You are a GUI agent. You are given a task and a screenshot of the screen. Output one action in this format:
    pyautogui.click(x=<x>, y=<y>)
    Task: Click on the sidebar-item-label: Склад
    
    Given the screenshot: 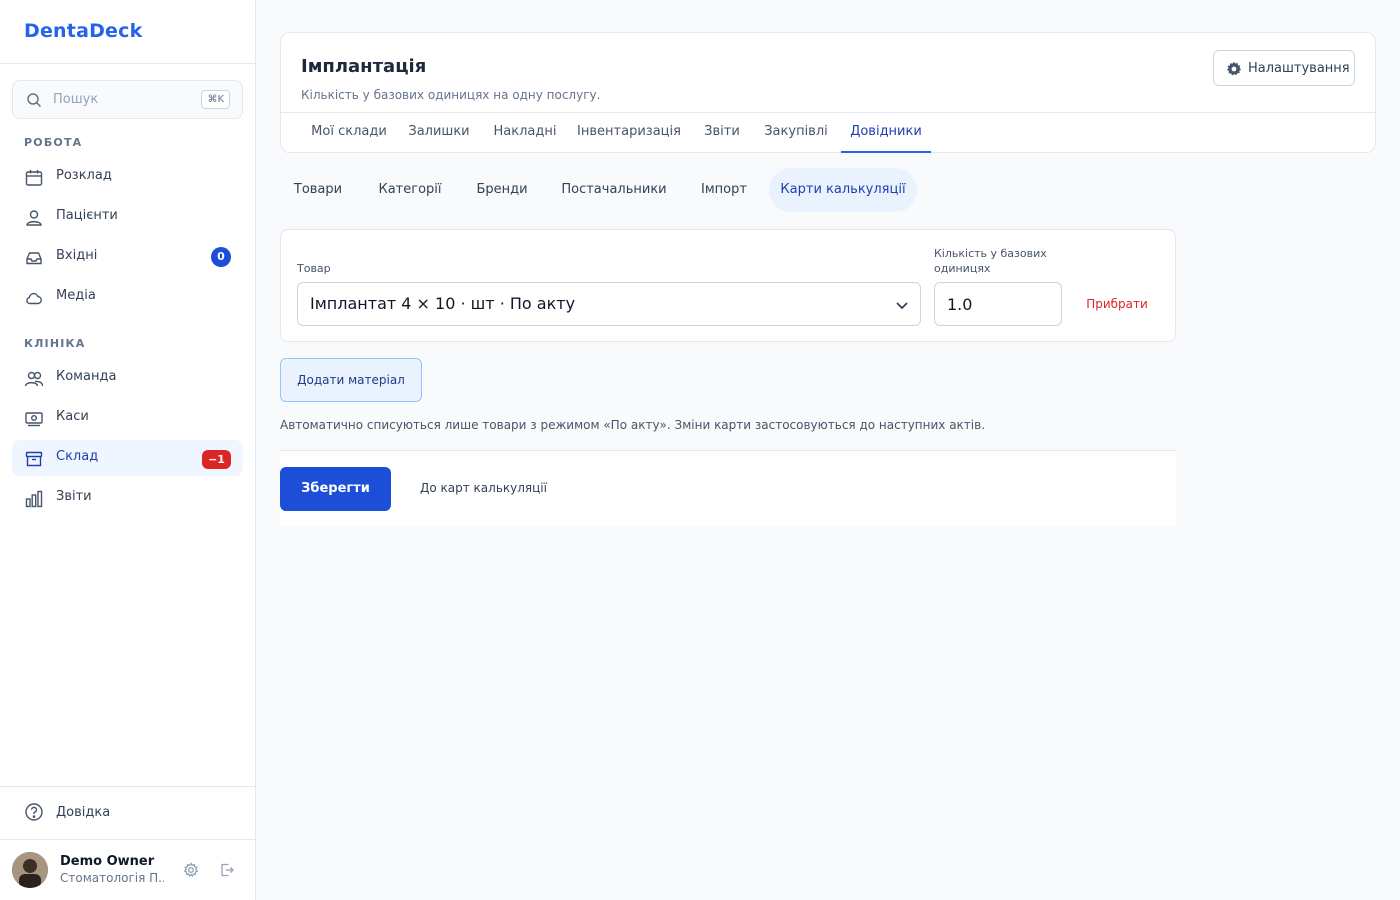 What is the action you would take?
    pyautogui.click(x=77, y=456)
    